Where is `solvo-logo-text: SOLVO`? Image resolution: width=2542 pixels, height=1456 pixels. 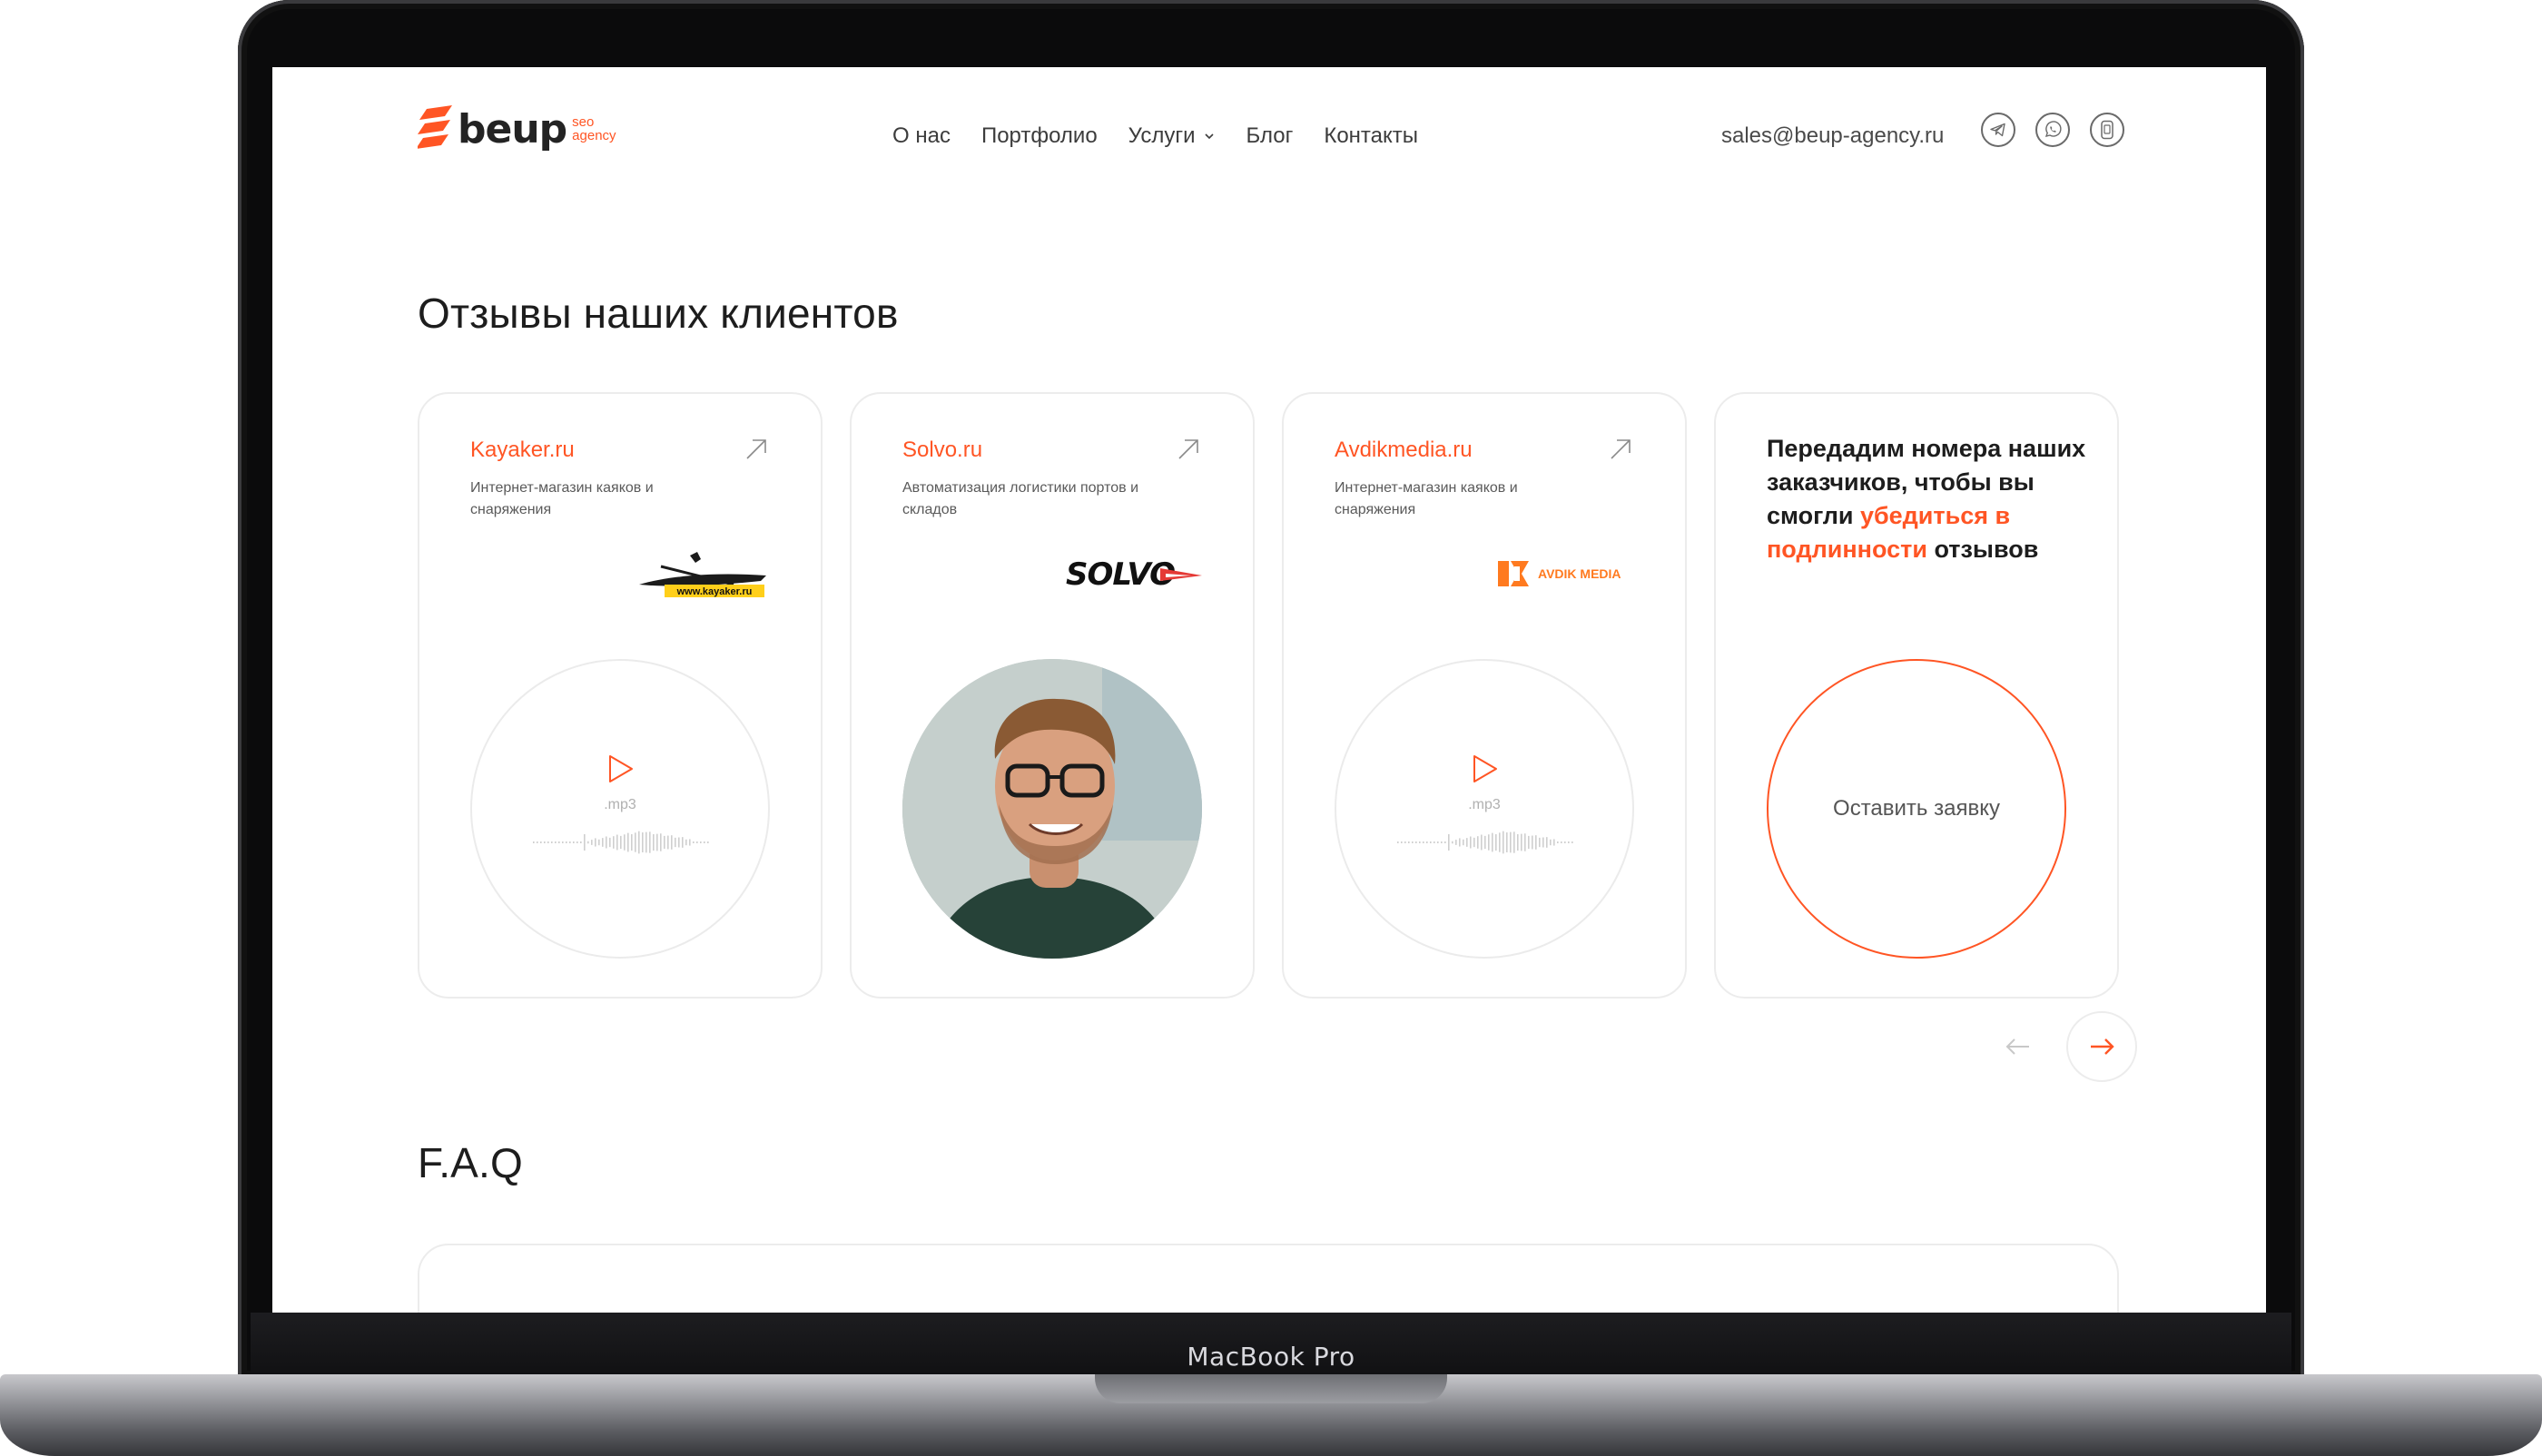 solvo-logo-text: SOLVO is located at coordinates (1120, 574).